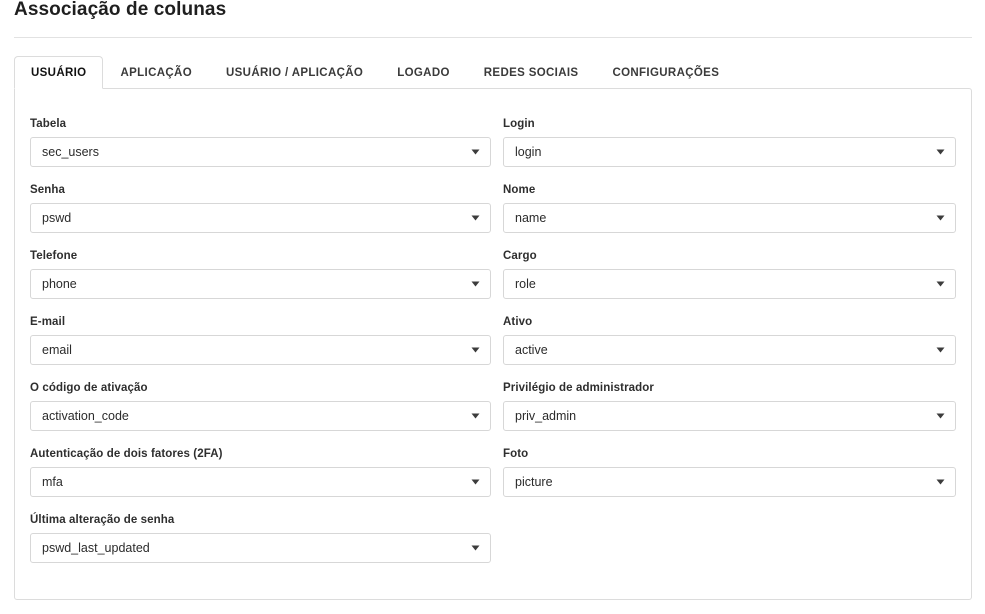  I want to click on select-value-tabela: sec_users, so click(70, 152).